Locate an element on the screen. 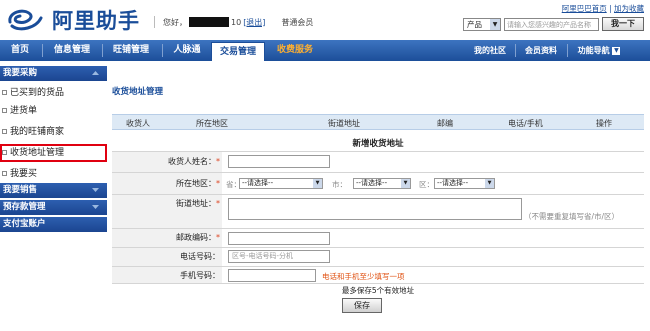 This screenshot has width=650, height=331. city-label: 市： is located at coordinates (339, 184).